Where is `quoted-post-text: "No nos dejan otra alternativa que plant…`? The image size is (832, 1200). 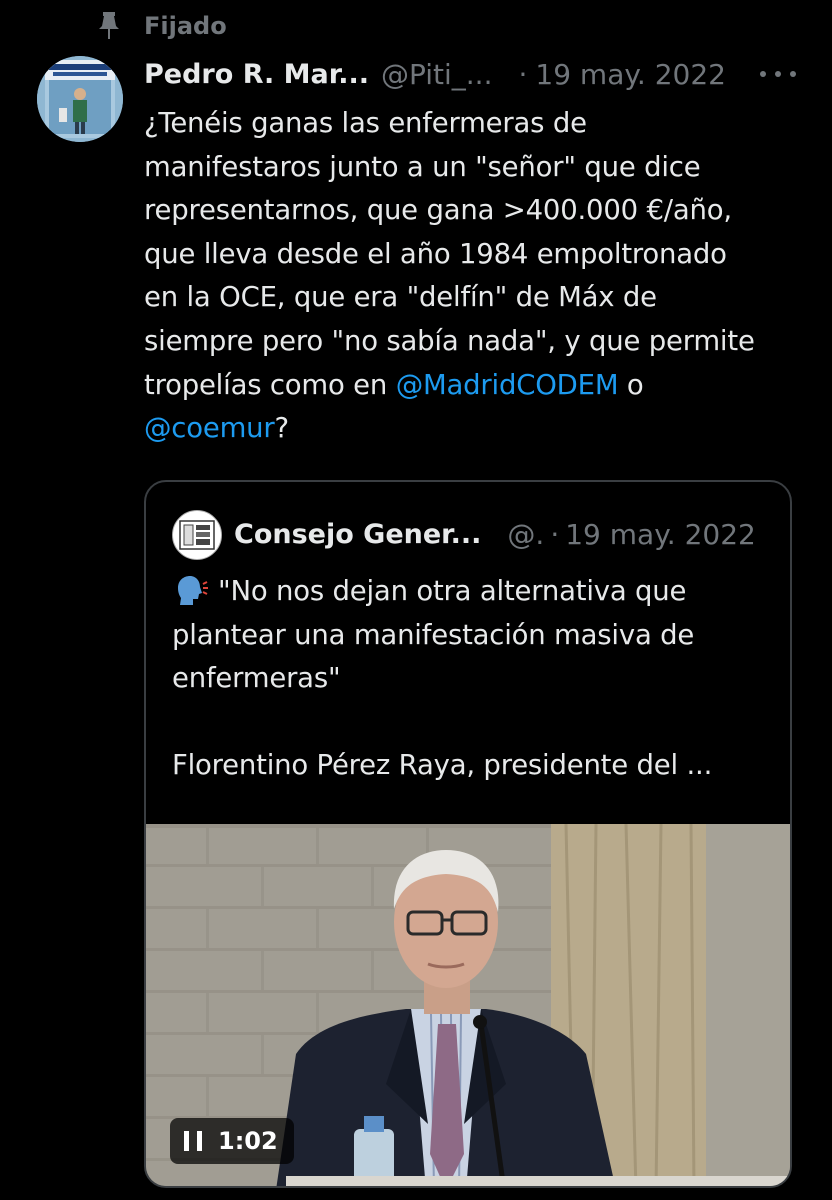 quoted-post-text: "No nos dejan otra alternativa que plant… is located at coordinates (472, 679).